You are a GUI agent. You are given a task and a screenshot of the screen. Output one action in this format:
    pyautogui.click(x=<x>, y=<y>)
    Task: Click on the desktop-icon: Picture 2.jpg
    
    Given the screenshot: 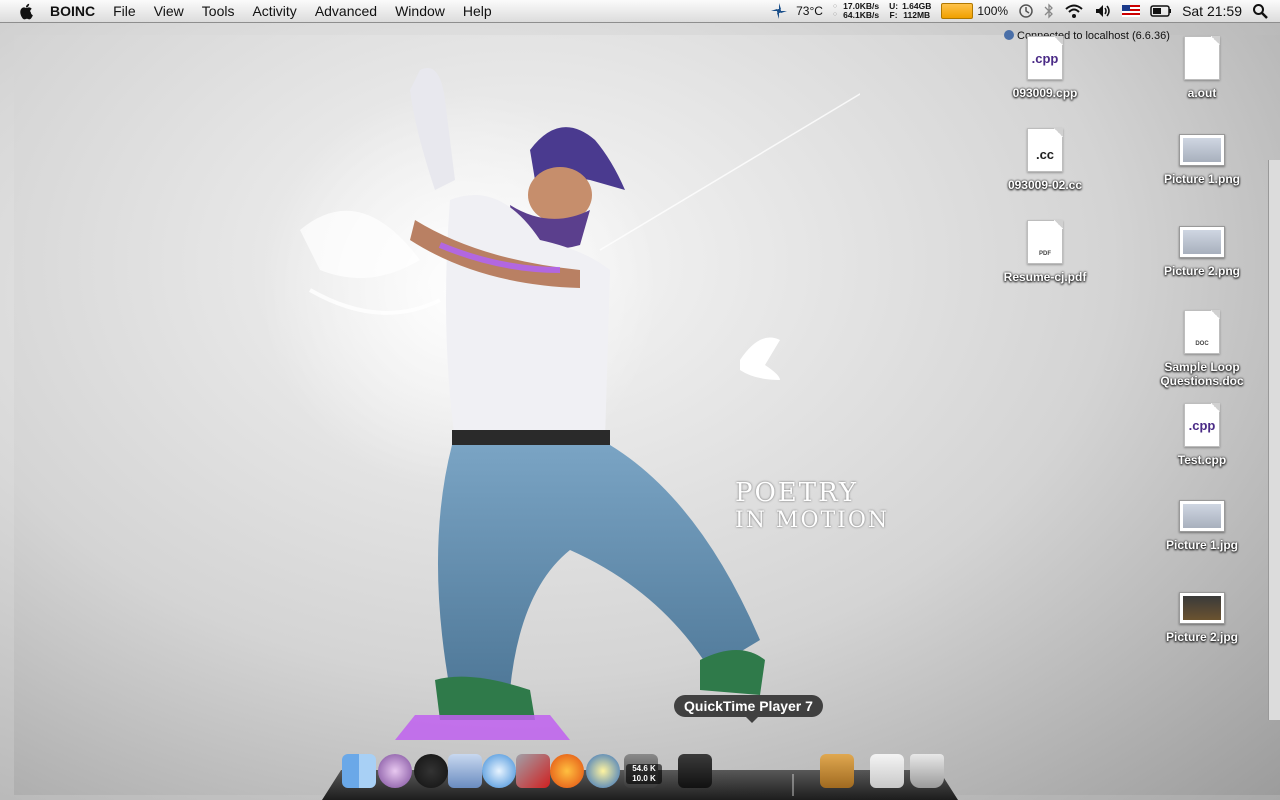 What is the action you would take?
    pyautogui.click(x=1202, y=615)
    